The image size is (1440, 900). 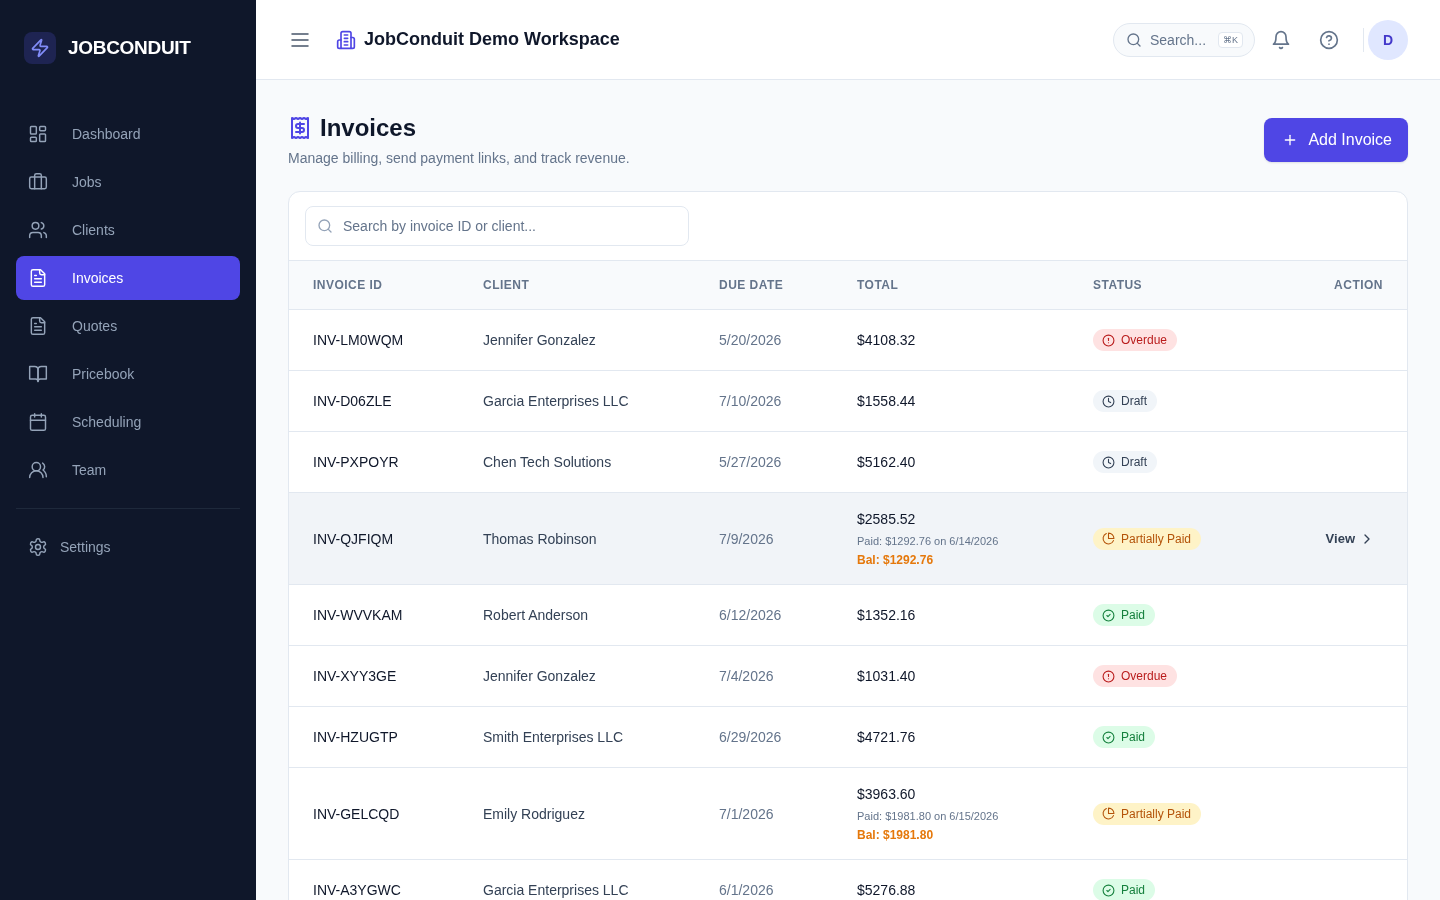 What do you see at coordinates (886, 519) in the screenshot?
I see `invoice-total: $2585.52` at bounding box center [886, 519].